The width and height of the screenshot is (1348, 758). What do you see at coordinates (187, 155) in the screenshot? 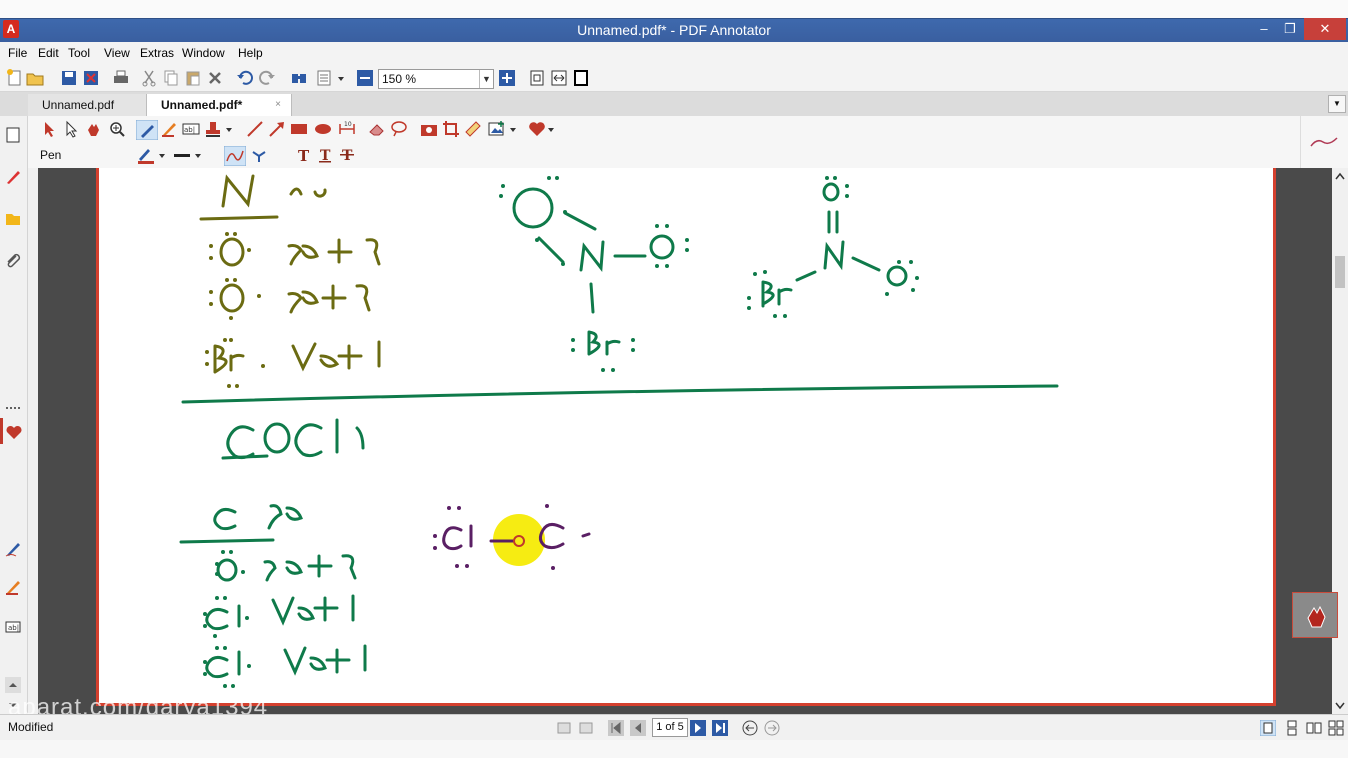
I see `line-width-picker` at bounding box center [187, 155].